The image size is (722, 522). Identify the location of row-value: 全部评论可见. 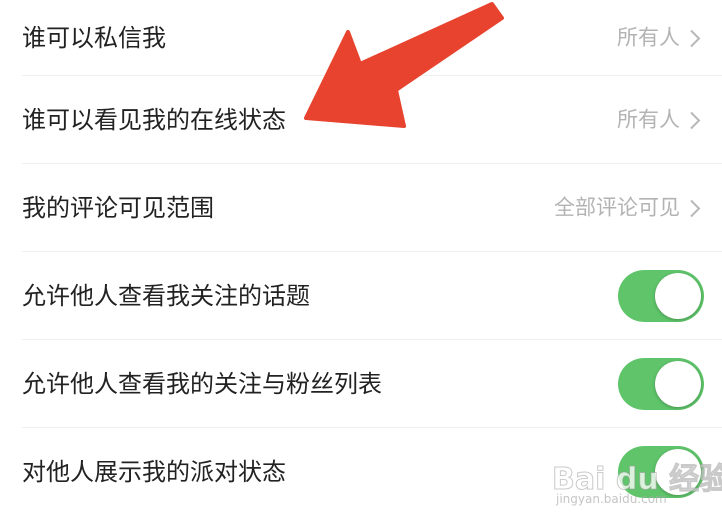
(617, 207).